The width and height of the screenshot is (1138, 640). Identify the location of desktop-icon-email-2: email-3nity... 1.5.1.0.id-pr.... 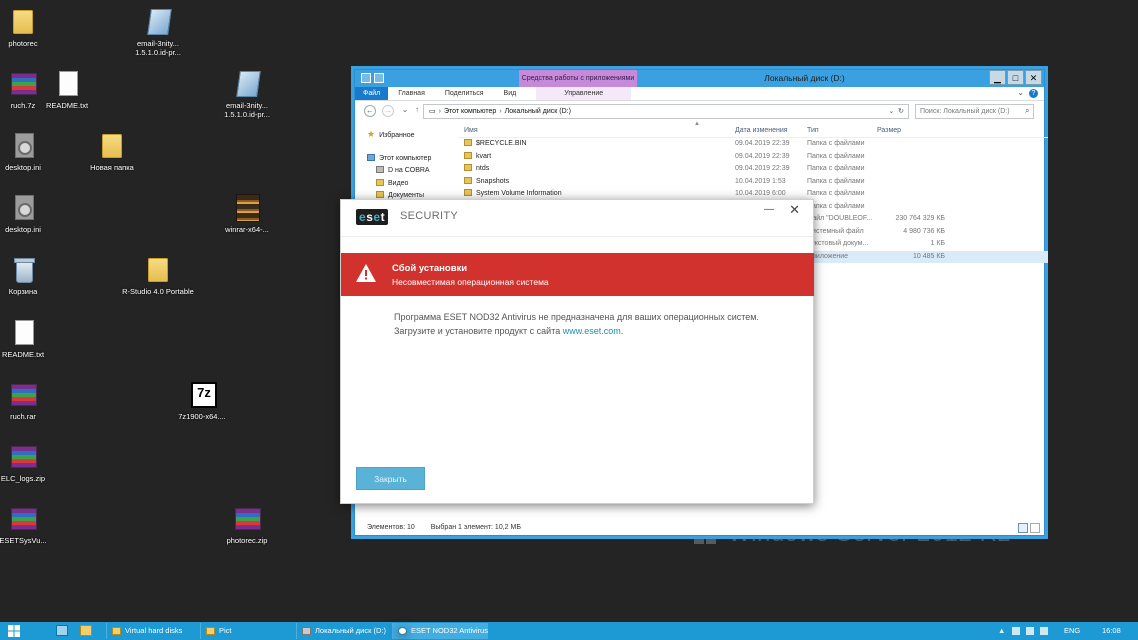
(247, 93).